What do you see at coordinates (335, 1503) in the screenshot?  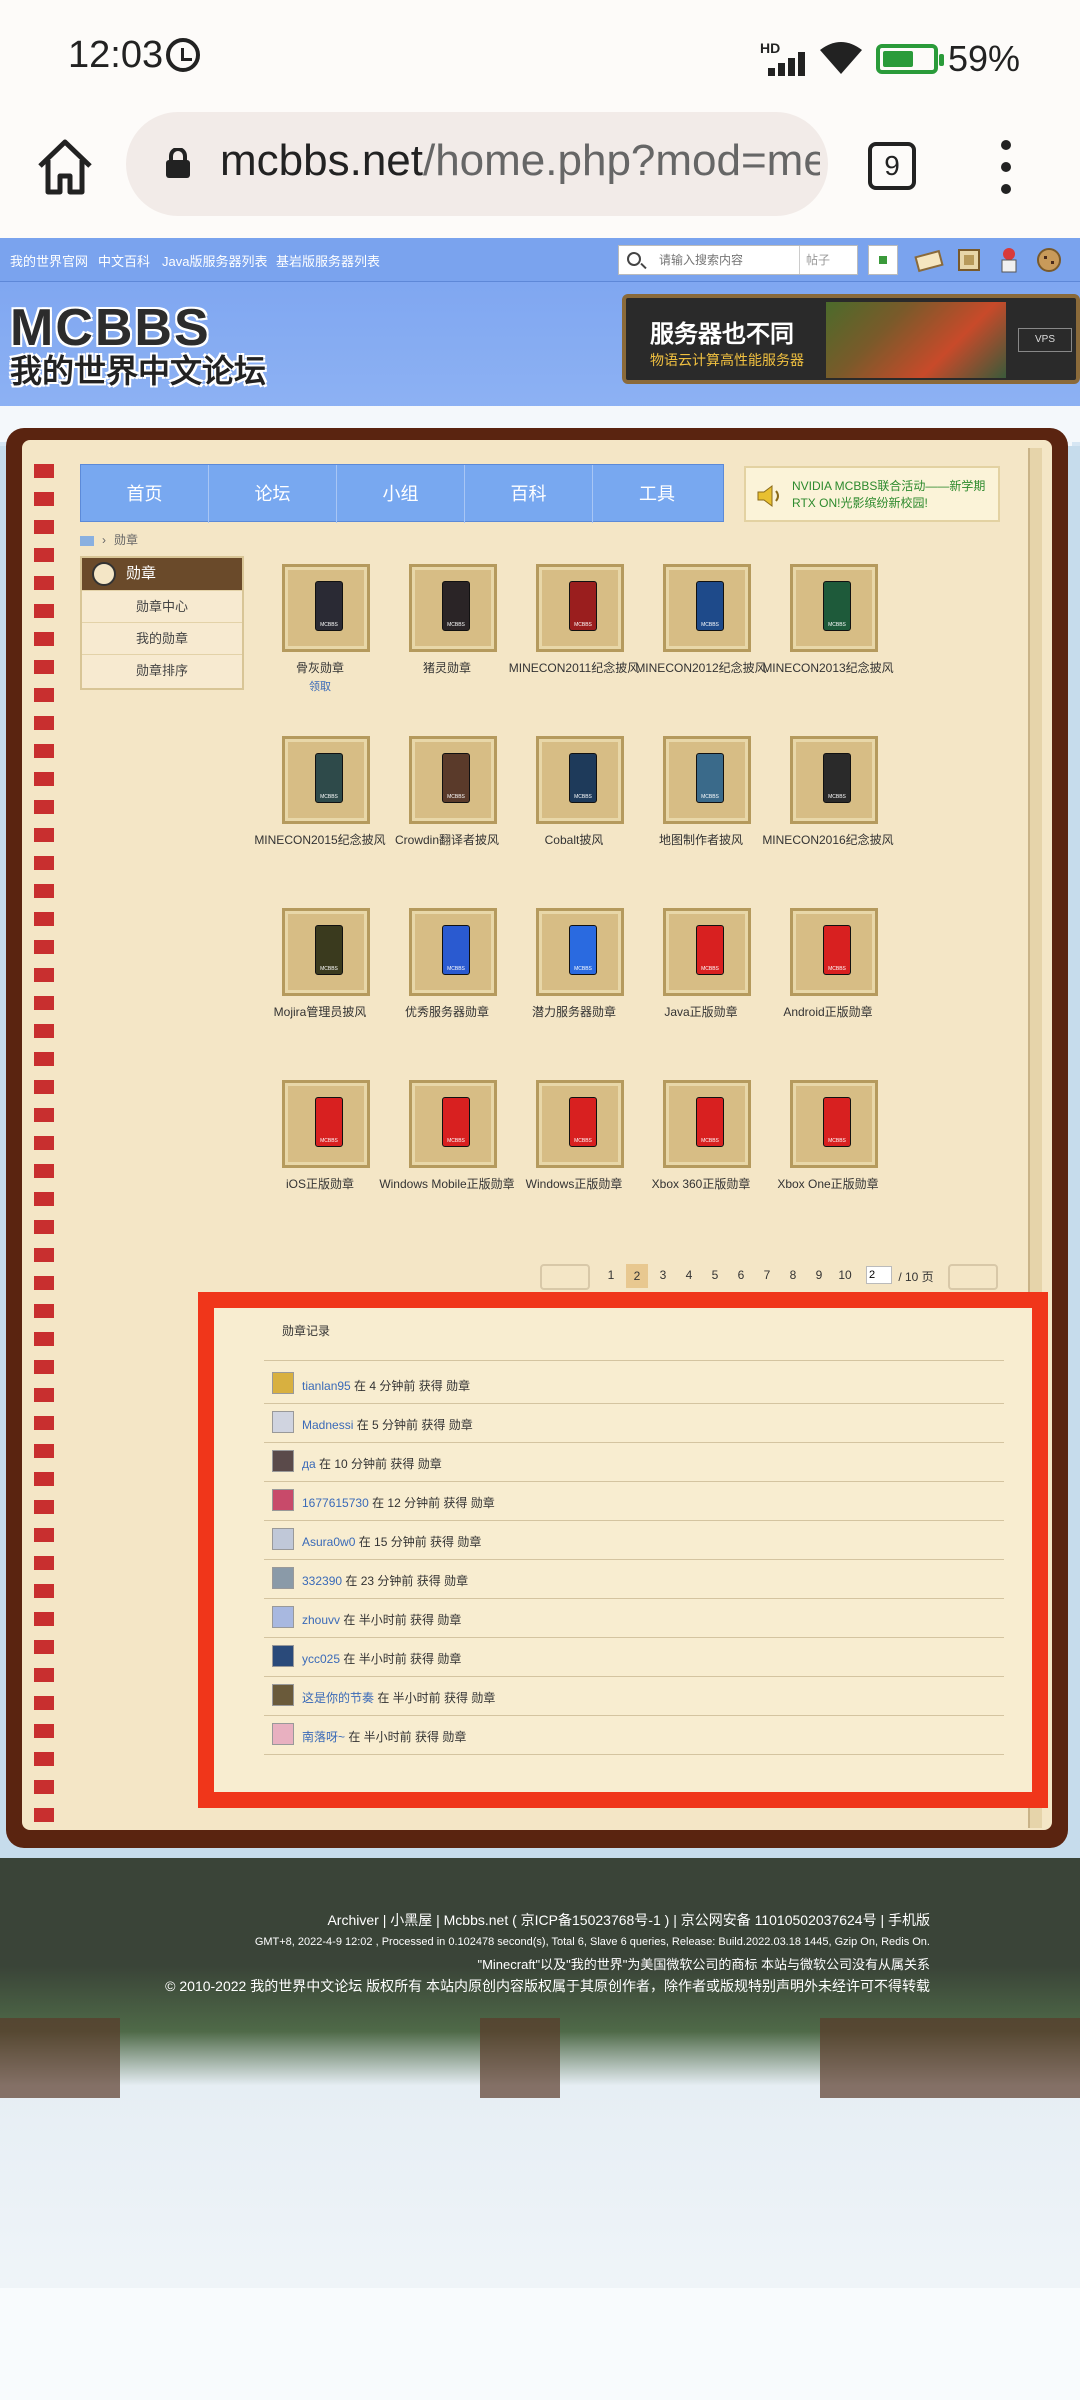 I see `record-username: 1677615730` at bounding box center [335, 1503].